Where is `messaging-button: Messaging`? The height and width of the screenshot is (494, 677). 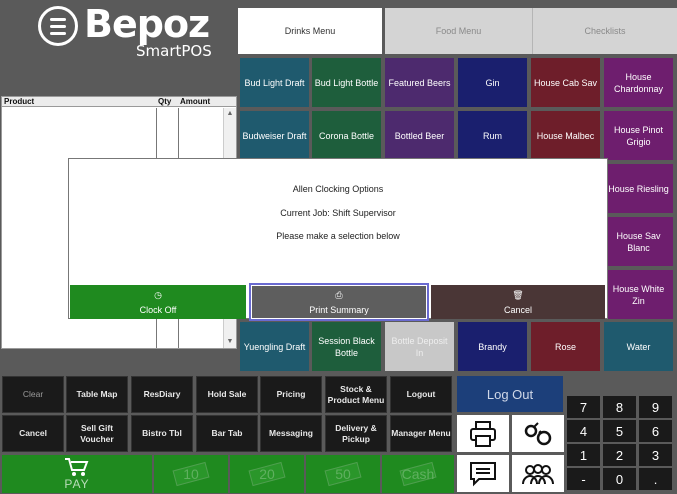 messaging-button: Messaging is located at coordinates (291, 433).